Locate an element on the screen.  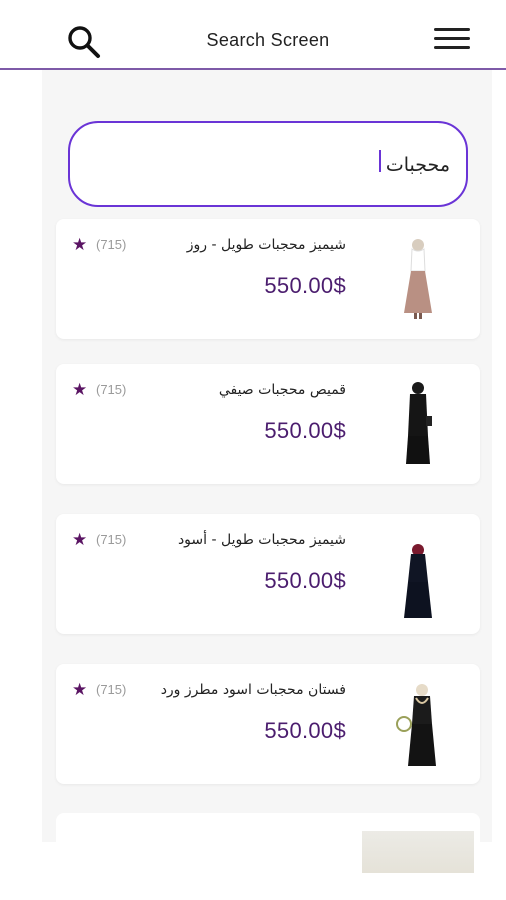
app-bar: Search Screen is located at coordinates (253, 35).